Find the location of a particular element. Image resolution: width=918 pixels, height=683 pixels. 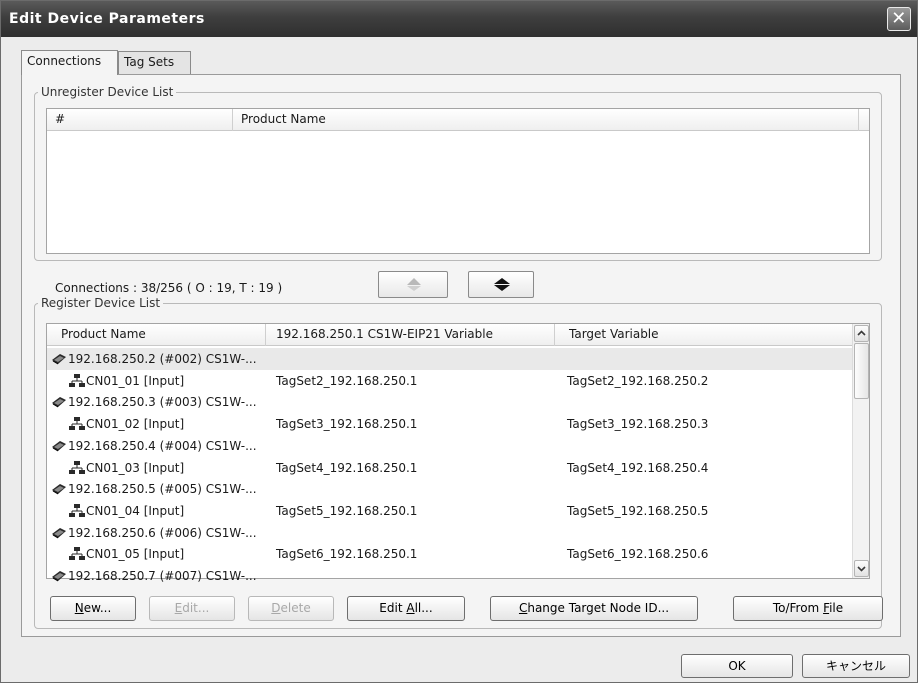

row-product-name-text: CN01_04 [Input] is located at coordinates (135, 510).